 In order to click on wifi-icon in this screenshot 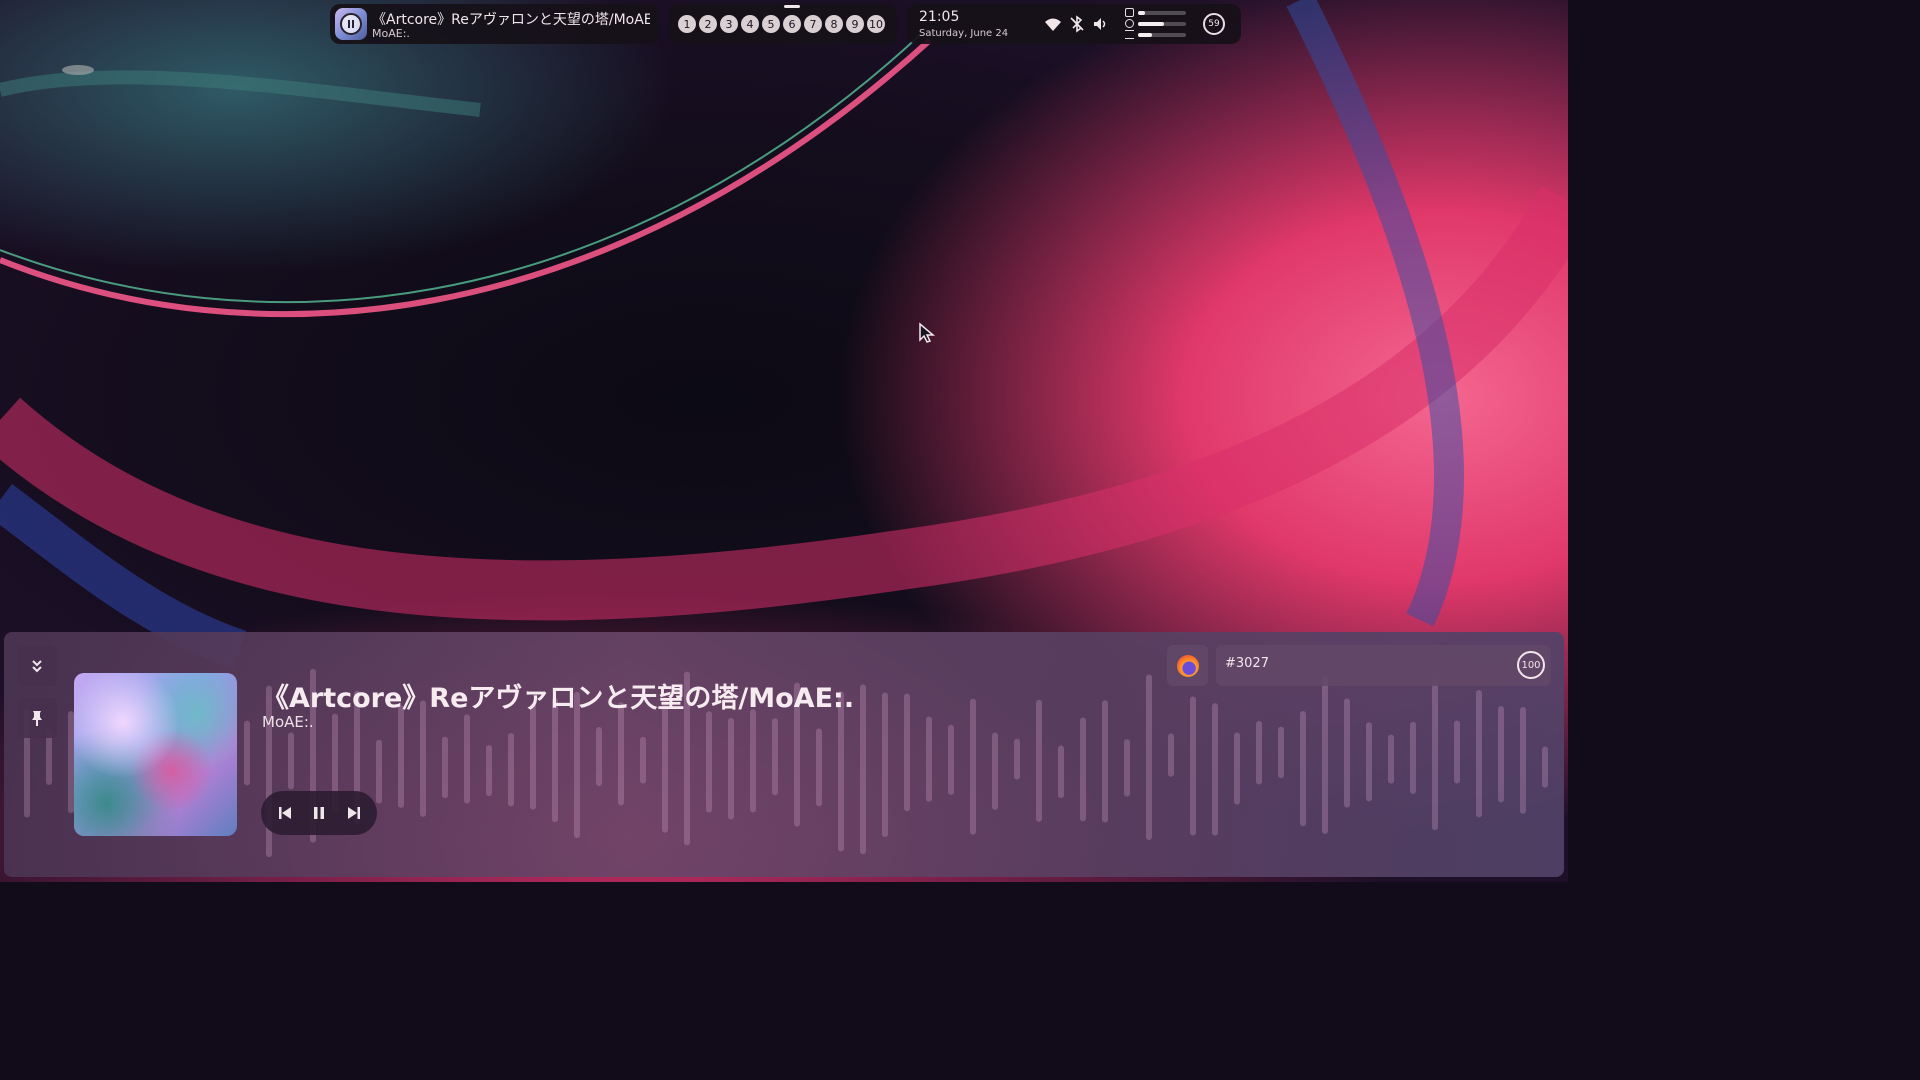, I will do `click(1053, 24)`.